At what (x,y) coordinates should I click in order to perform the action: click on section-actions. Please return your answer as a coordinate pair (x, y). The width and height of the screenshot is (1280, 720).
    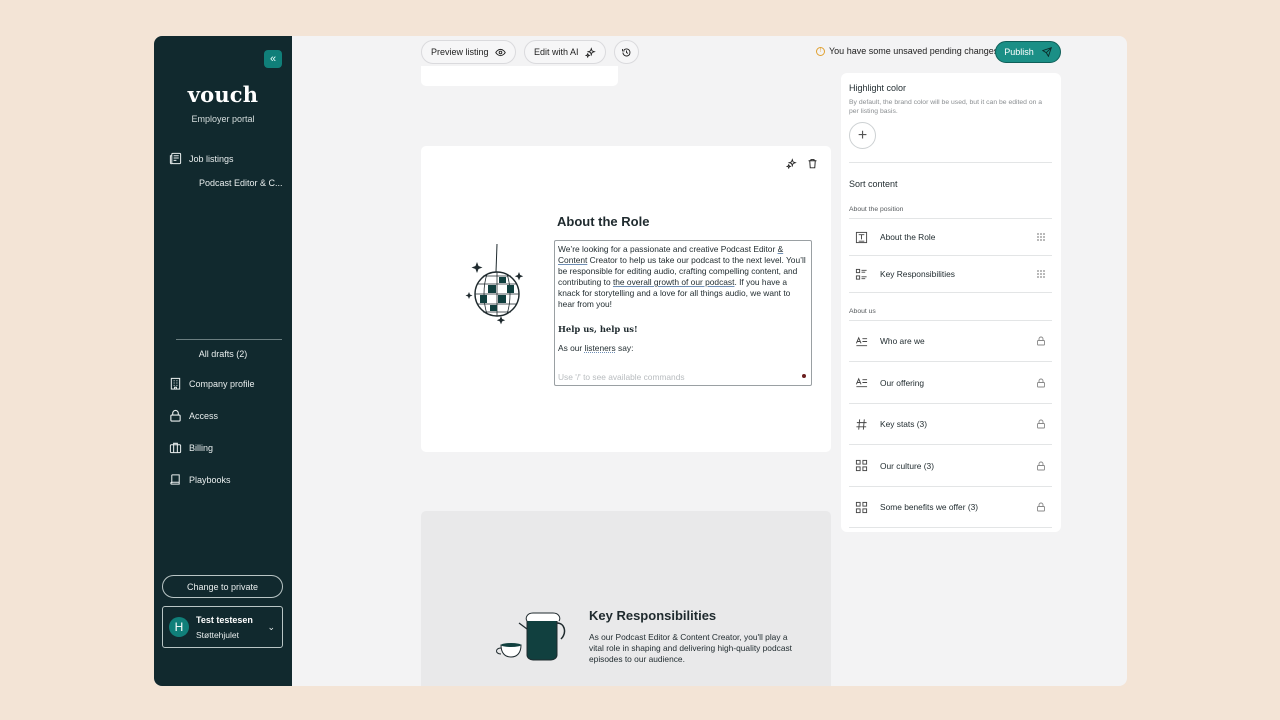
    Looking at the image, I should click on (802, 163).